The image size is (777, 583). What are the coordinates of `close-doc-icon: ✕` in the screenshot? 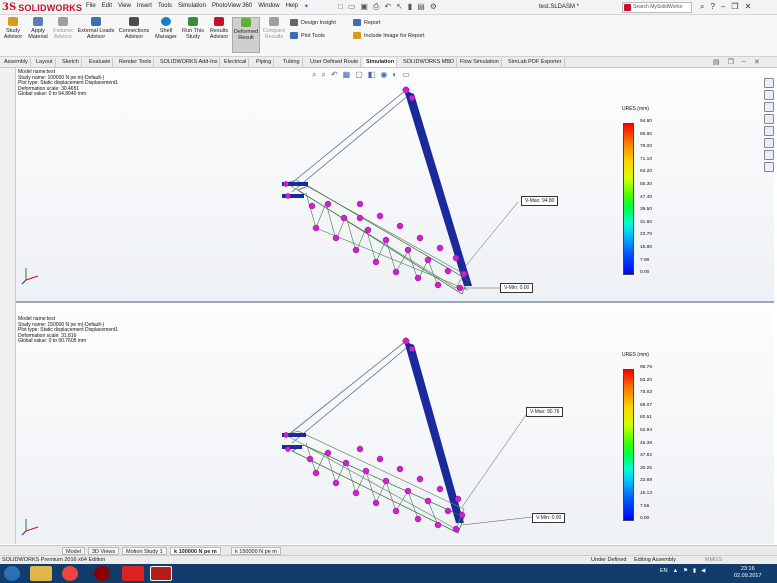 It's located at (757, 62).